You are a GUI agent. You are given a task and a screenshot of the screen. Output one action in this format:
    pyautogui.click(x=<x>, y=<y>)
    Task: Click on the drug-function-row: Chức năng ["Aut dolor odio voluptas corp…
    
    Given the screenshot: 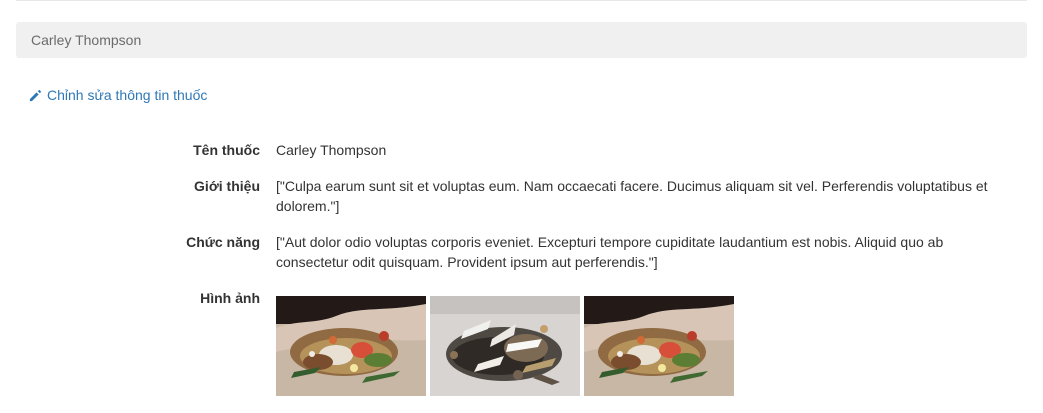 What is the action you would take?
    pyautogui.click(x=521, y=260)
    